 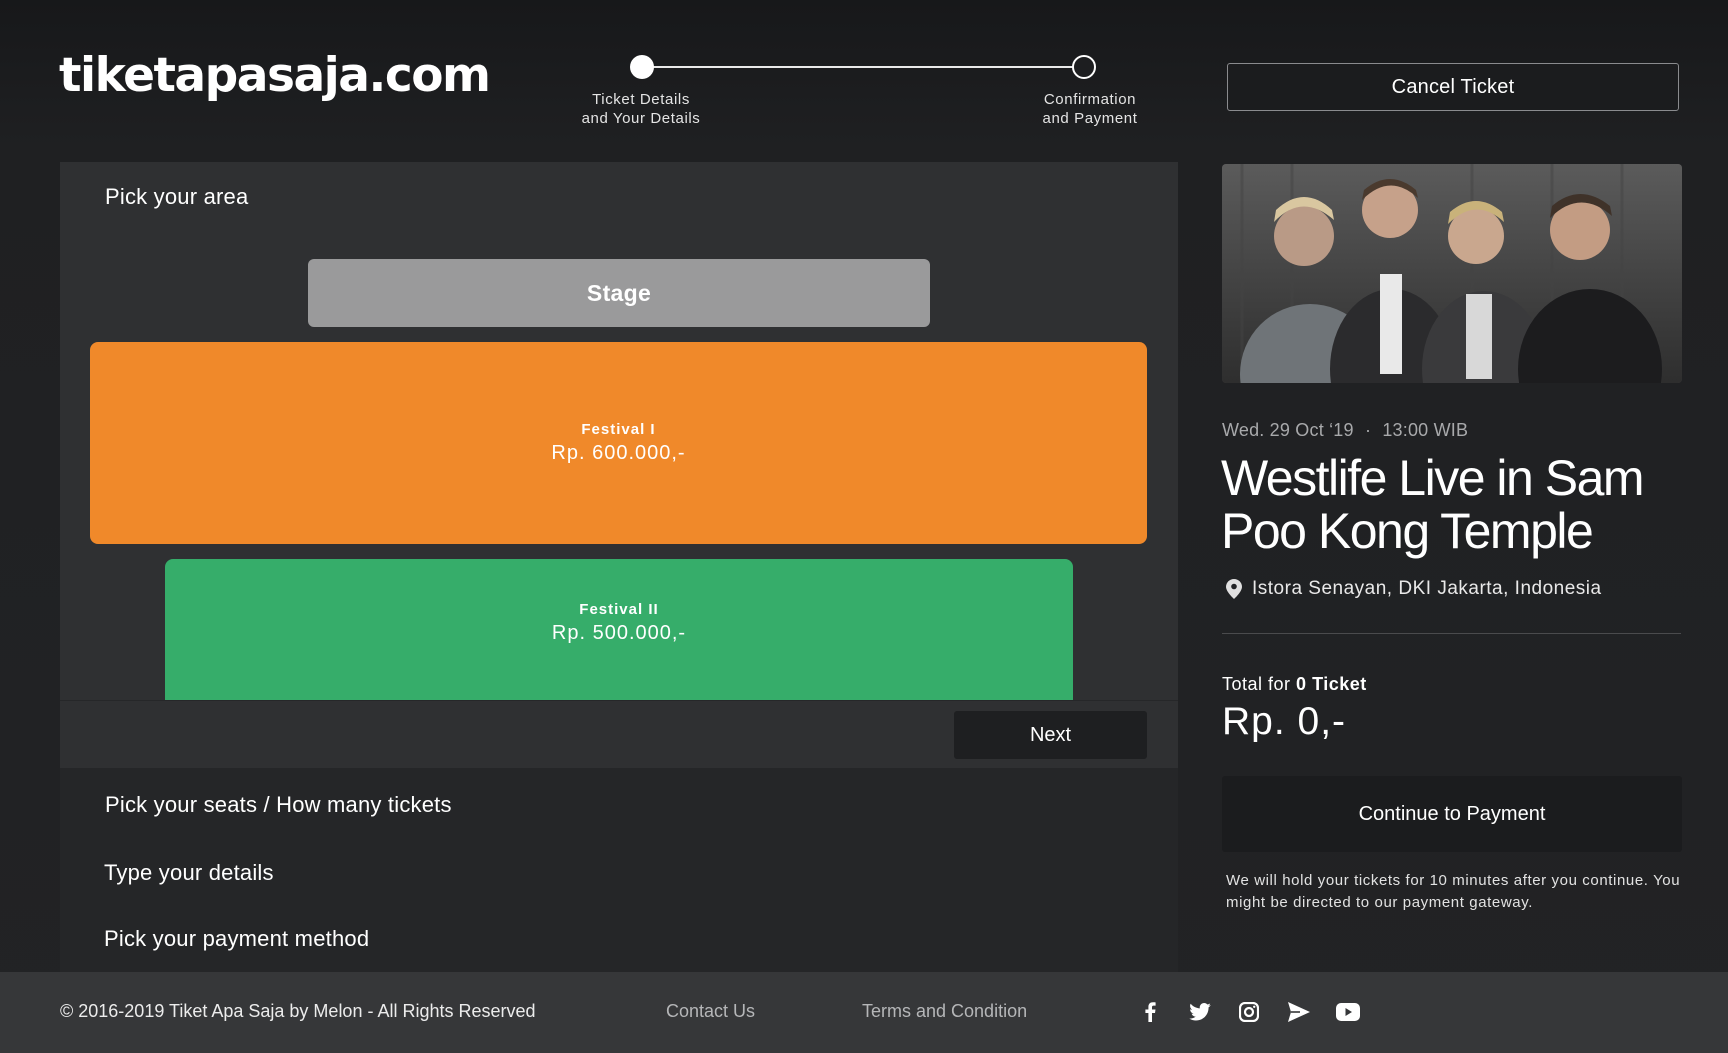 What do you see at coordinates (1453, 87) in the screenshot?
I see `cancel-ticket-button: Cancel Ticket` at bounding box center [1453, 87].